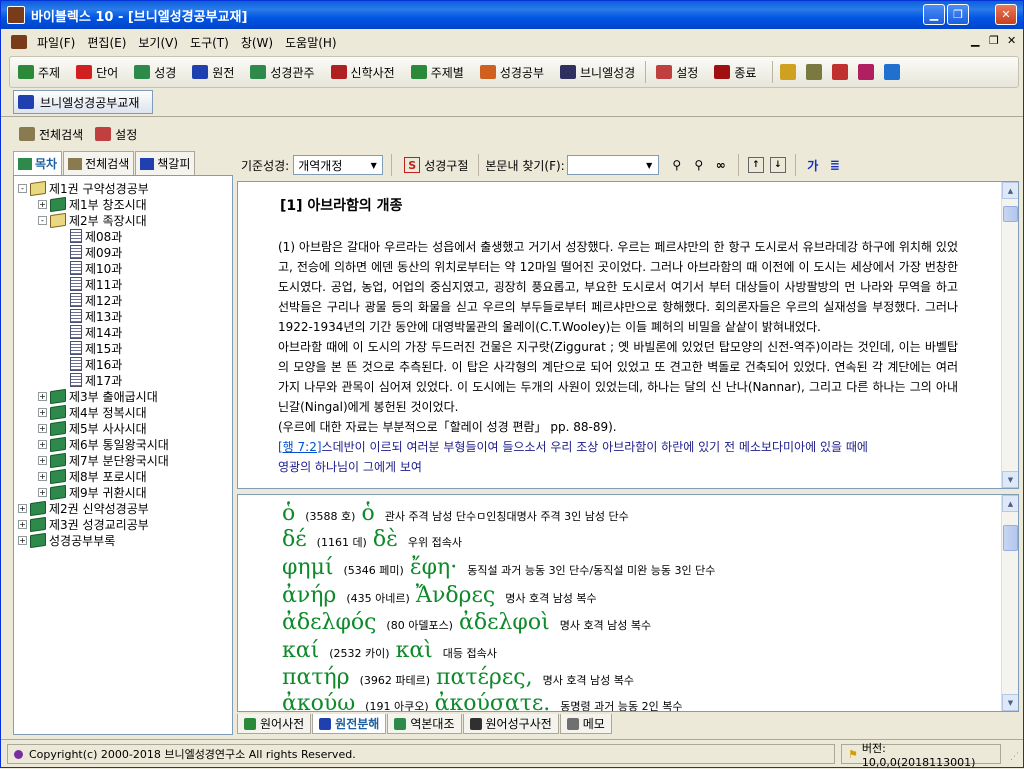  What do you see at coordinates (83, 102) in the screenshot?
I see `tab-study-material: 브니엘성경공부교재` at bounding box center [83, 102].